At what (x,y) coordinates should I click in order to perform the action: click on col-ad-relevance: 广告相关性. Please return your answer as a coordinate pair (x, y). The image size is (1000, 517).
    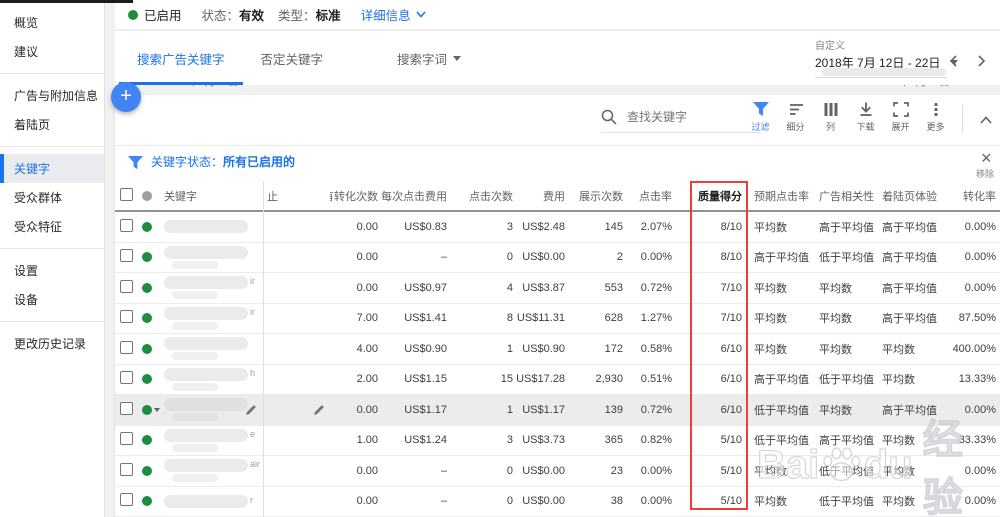
    Looking at the image, I should click on (848, 196).